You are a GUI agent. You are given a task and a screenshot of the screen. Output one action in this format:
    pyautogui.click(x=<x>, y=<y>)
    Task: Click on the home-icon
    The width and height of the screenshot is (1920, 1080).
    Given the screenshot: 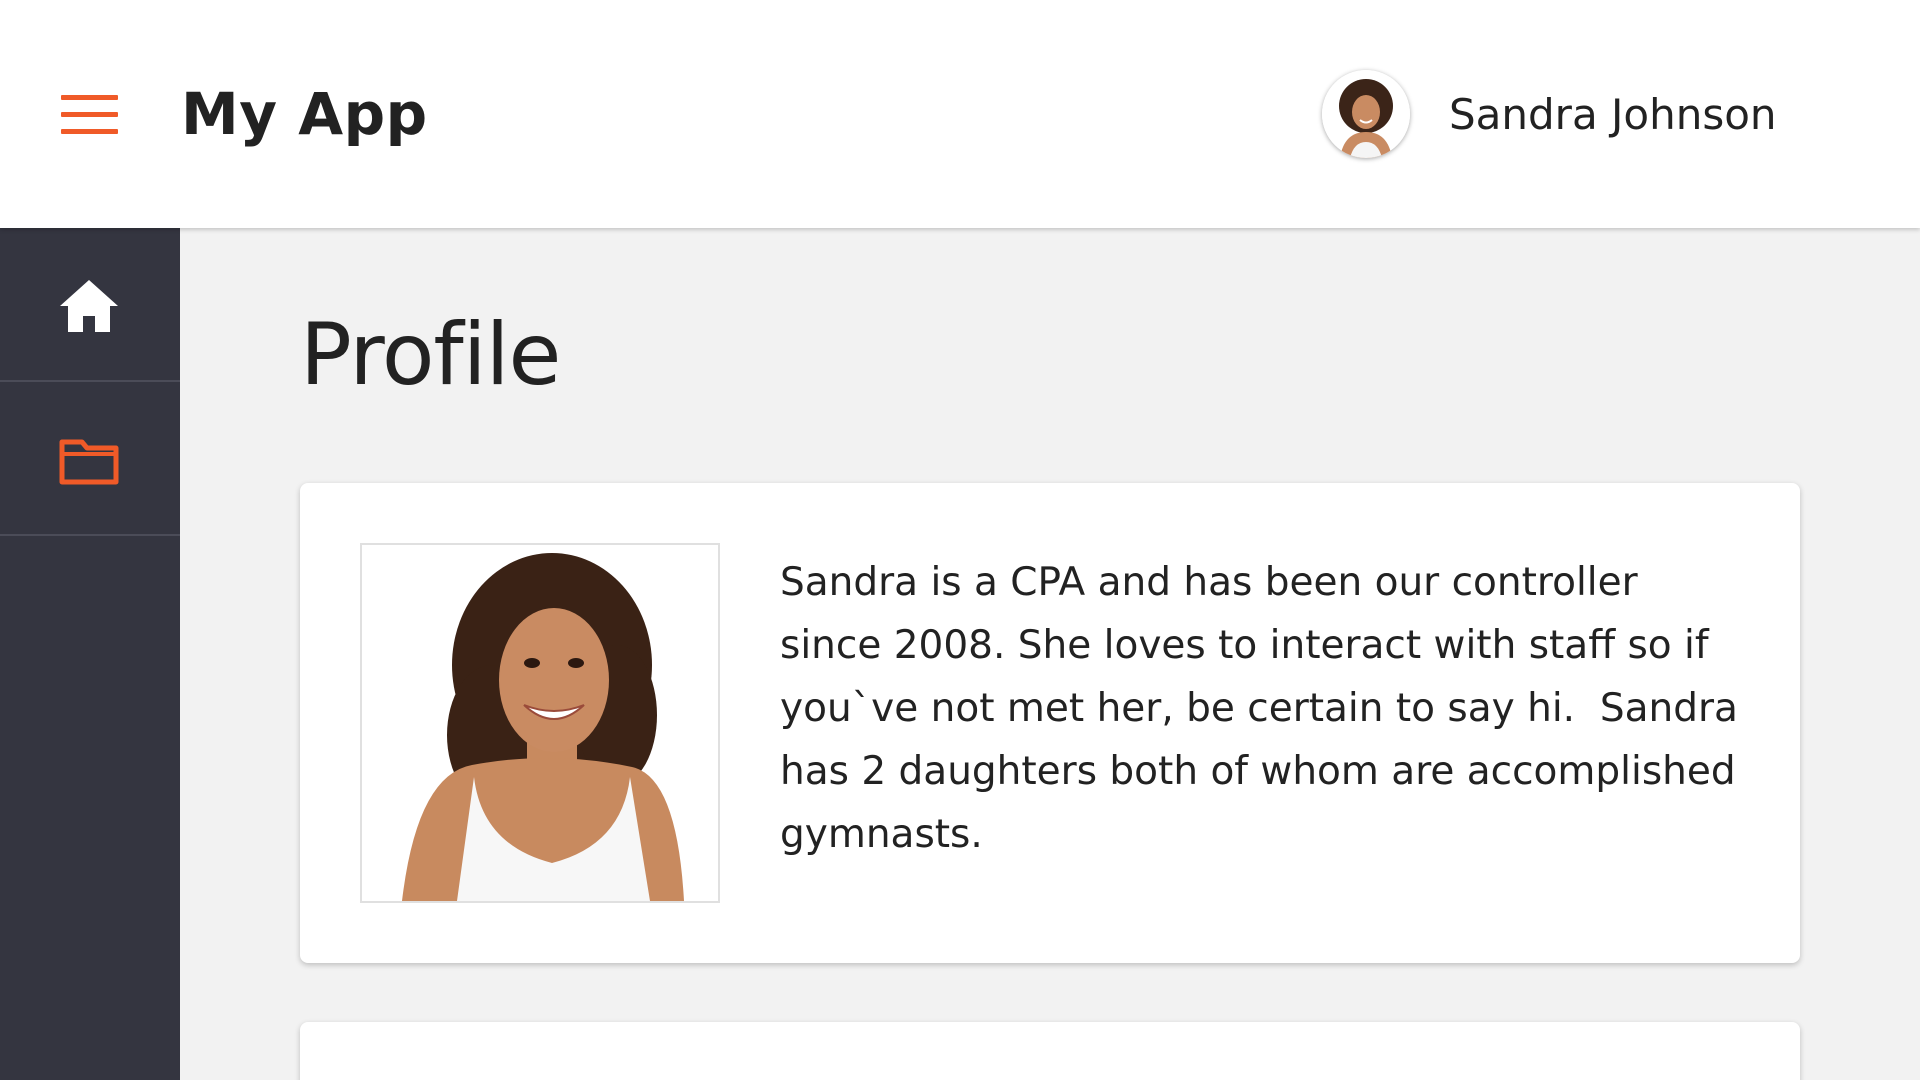 What is the action you would take?
    pyautogui.click(x=89, y=306)
    